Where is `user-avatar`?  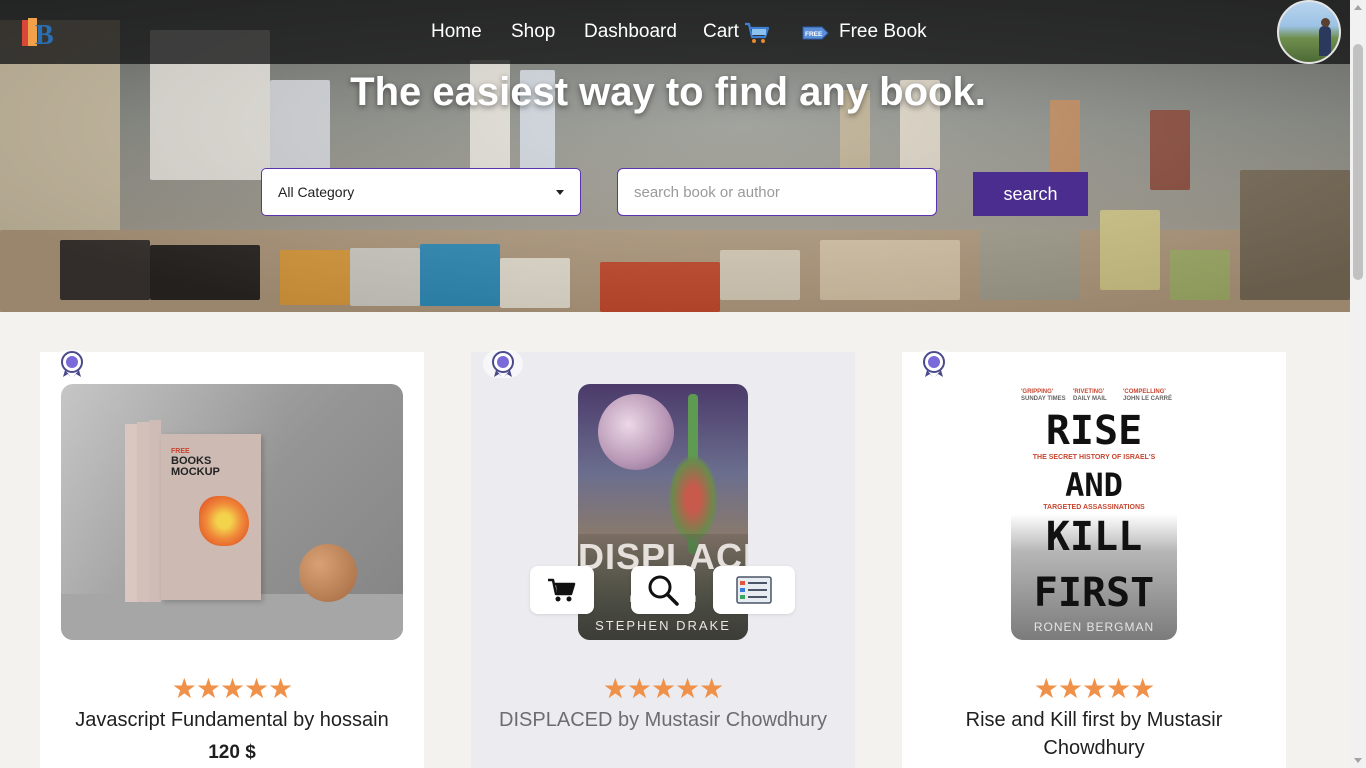 user-avatar is located at coordinates (1309, 32).